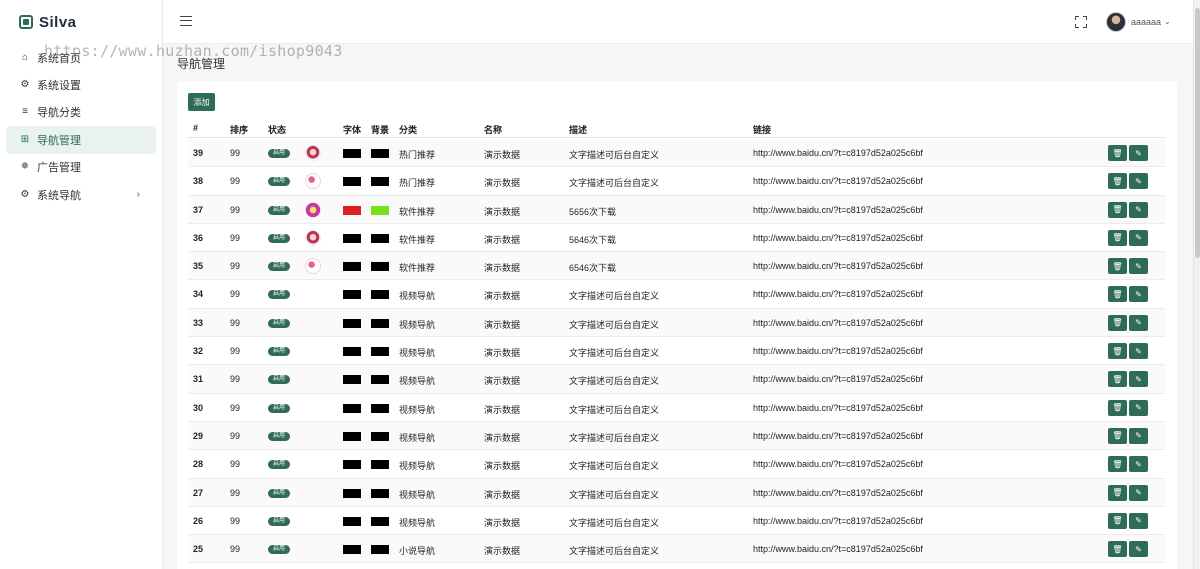 This screenshot has width=1200, height=569. What do you see at coordinates (81, 84) in the screenshot?
I see `sidebar-item-1: ⚙ 系统设置` at bounding box center [81, 84].